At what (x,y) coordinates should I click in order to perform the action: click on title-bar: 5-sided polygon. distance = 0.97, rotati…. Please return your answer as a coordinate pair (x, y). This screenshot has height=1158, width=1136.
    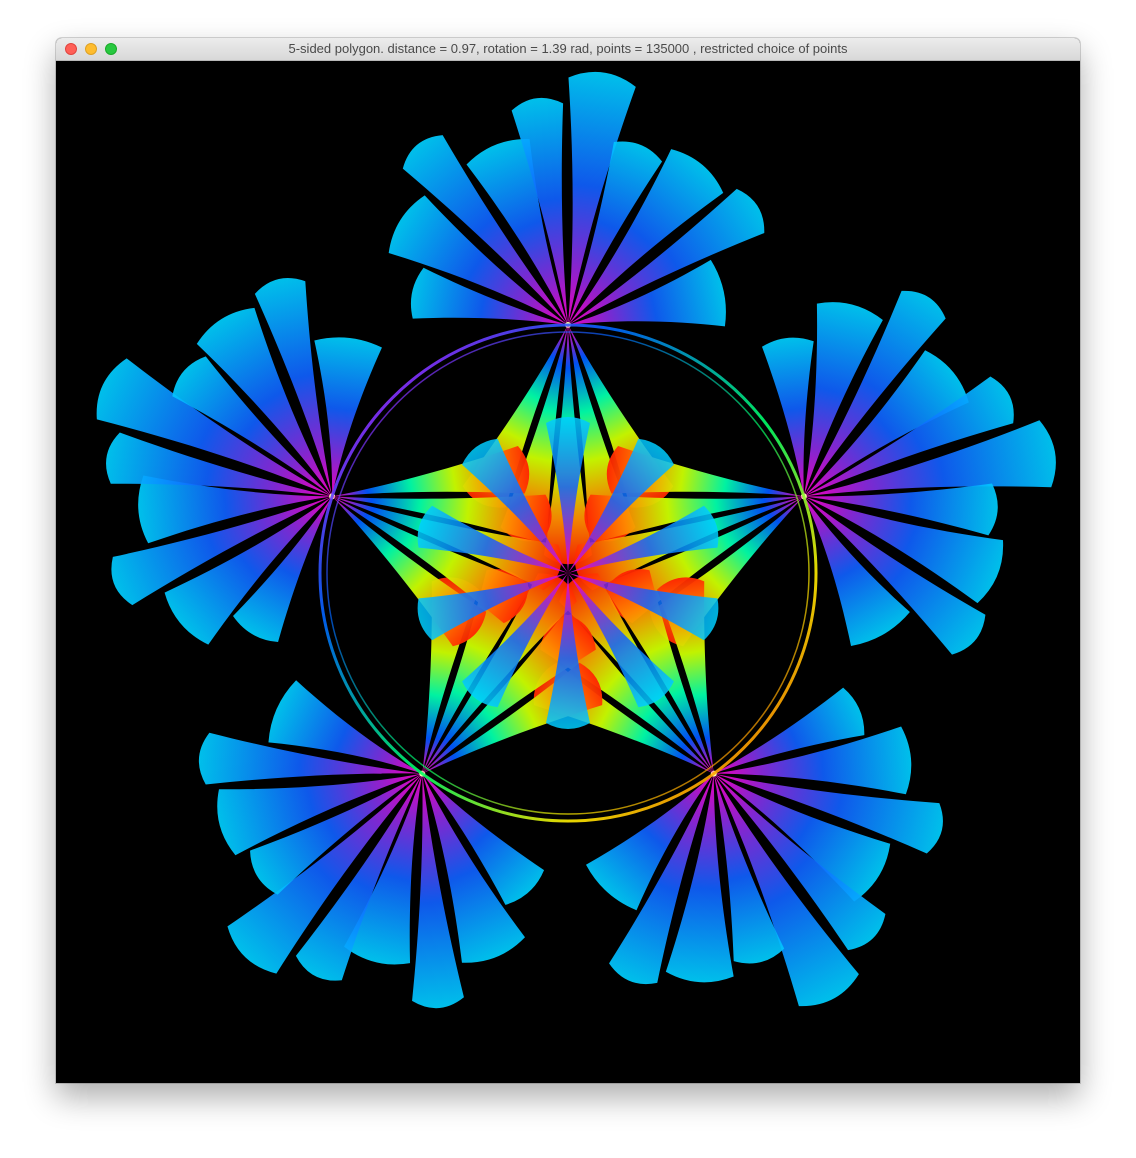
    Looking at the image, I should click on (568, 49).